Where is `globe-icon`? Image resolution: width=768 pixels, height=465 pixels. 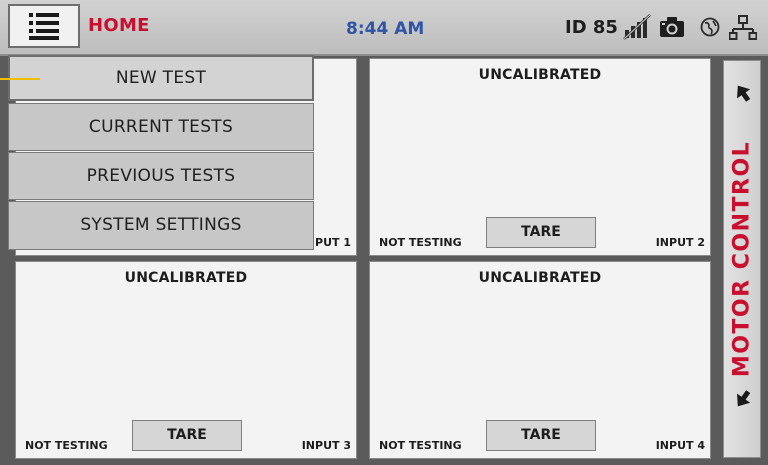
globe-icon is located at coordinates (710, 27).